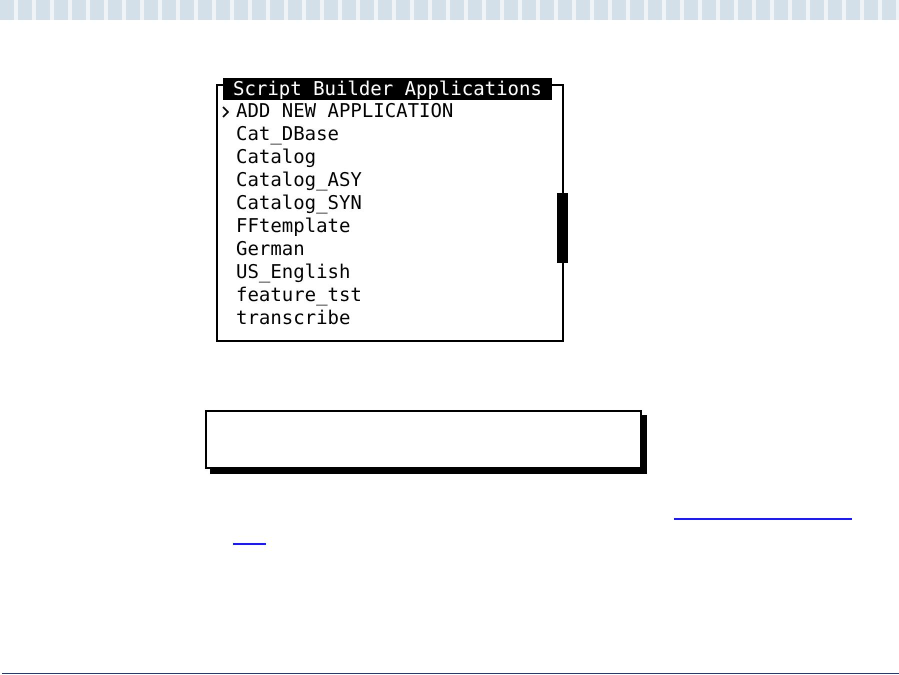  What do you see at coordinates (293, 318) in the screenshot?
I see `menu-item: transcribe` at bounding box center [293, 318].